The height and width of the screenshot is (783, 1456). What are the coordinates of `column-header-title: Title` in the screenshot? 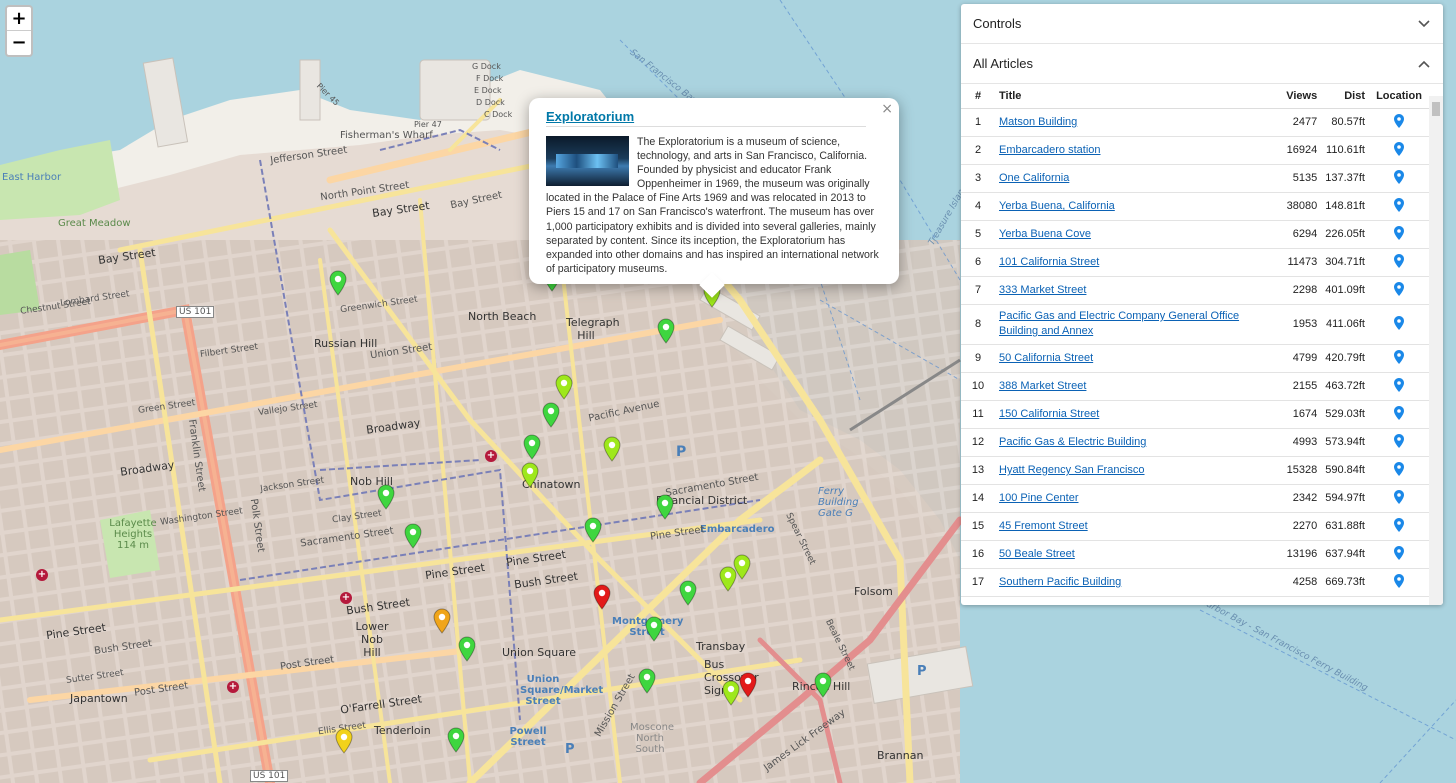 It's located at (1139, 96).